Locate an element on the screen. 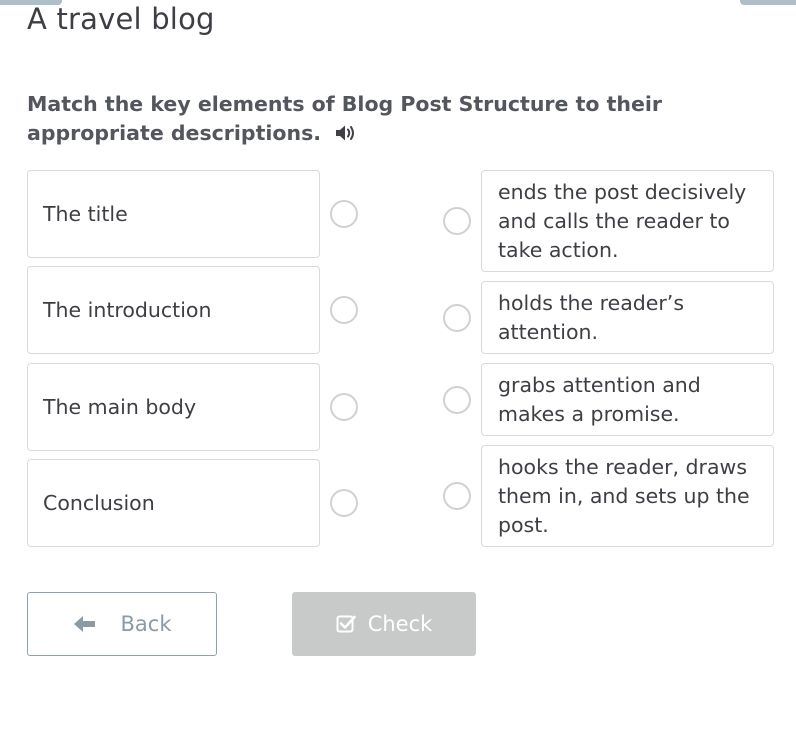 The image size is (796, 744). match-right-item: holds the reader’s attention. is located at coordinates (627, 317).